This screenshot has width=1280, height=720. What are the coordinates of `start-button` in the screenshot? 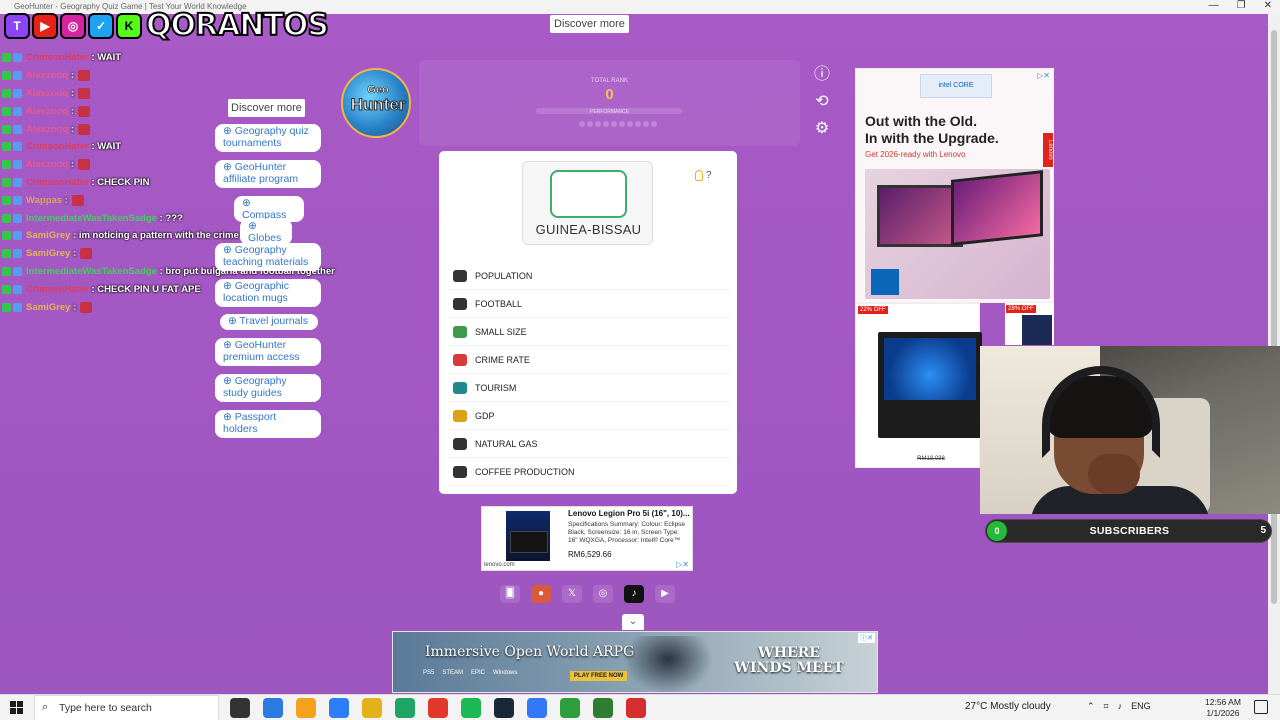 It's located at (16, 707).